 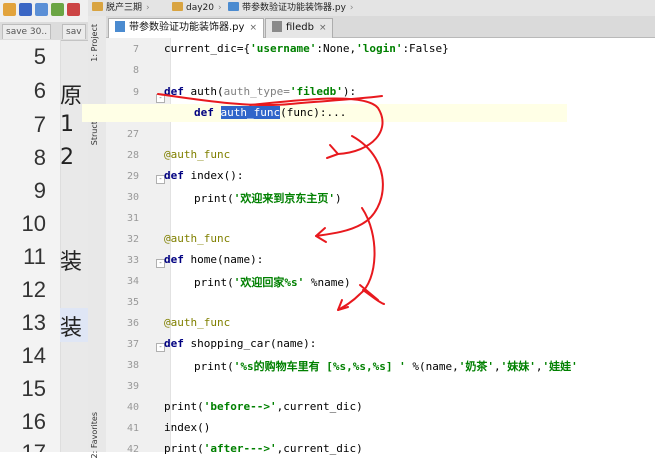 I want to click on line-number: 32, so click(x=132, y=239).